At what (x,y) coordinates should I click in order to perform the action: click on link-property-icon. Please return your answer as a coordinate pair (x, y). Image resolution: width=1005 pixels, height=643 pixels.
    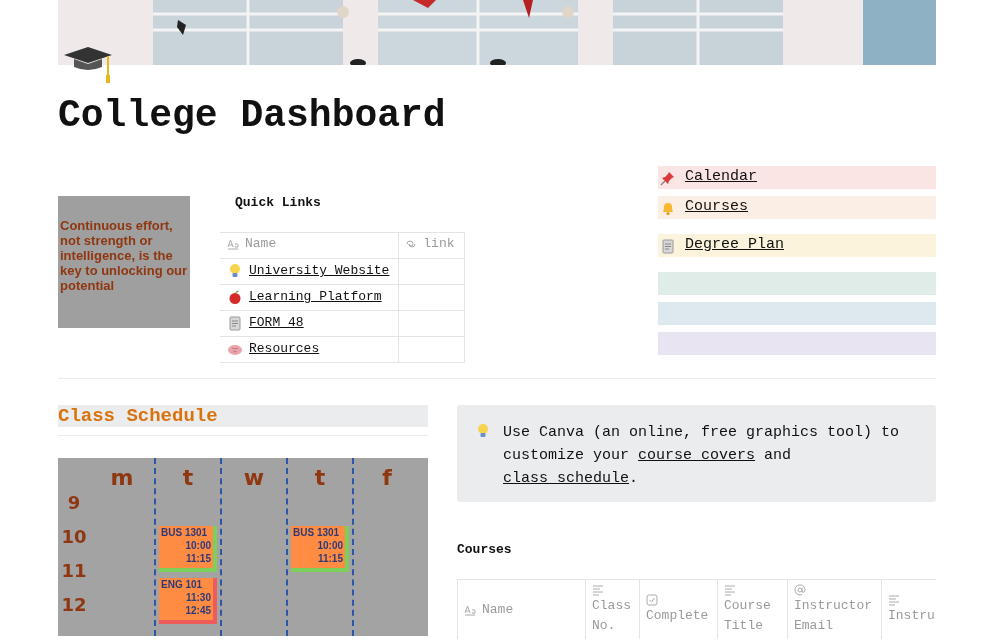
    Looking at the image, I should click on (411, 243).